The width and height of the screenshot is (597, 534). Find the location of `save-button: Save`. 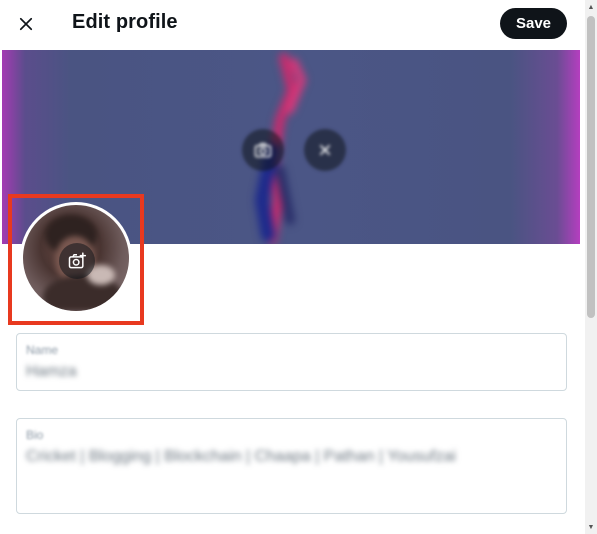

save-button: Save is located at coordinates (533, 23).